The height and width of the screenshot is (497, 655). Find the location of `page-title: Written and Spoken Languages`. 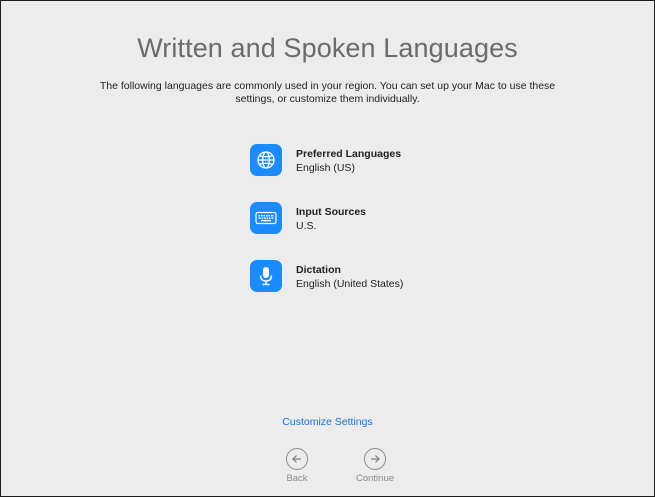

page-title: Written and Spoken Languages is located at coordinates (327, 48).